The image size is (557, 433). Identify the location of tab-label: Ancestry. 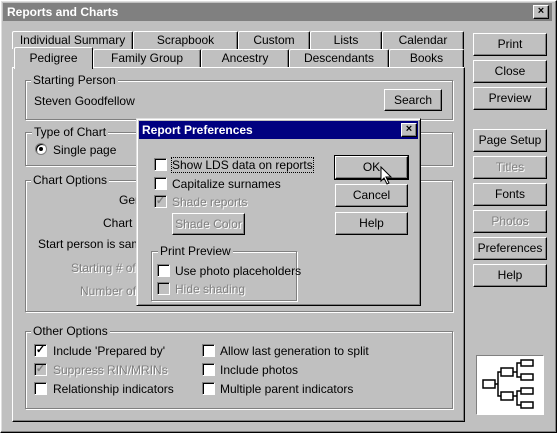
(245, 58).